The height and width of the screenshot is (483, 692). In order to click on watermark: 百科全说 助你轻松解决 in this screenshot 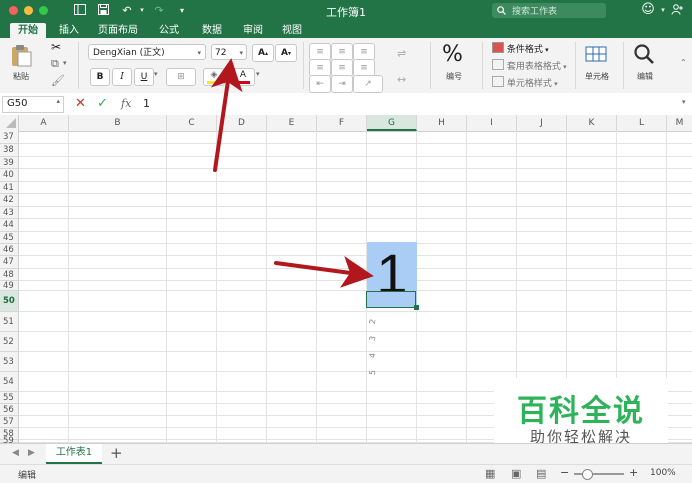, I will do `click(581, 414)`.